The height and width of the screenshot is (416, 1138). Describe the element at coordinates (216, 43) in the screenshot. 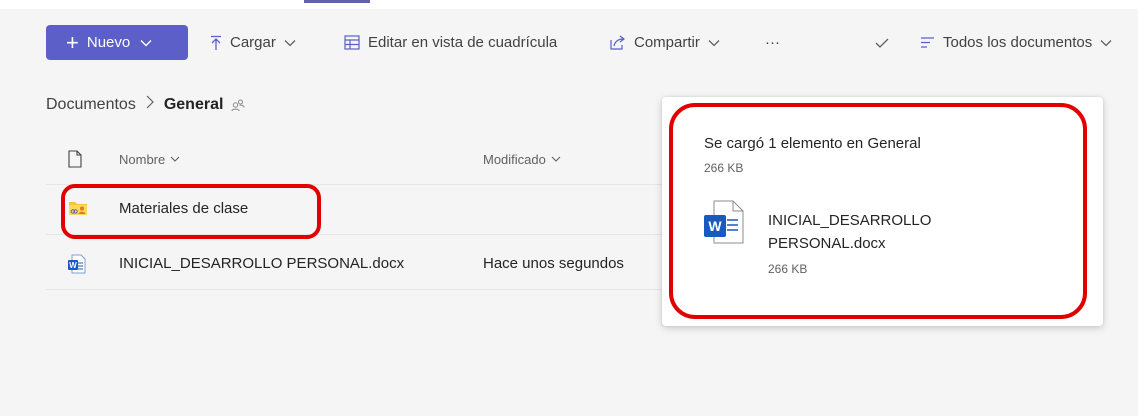

I see `upload-icon` at that location.